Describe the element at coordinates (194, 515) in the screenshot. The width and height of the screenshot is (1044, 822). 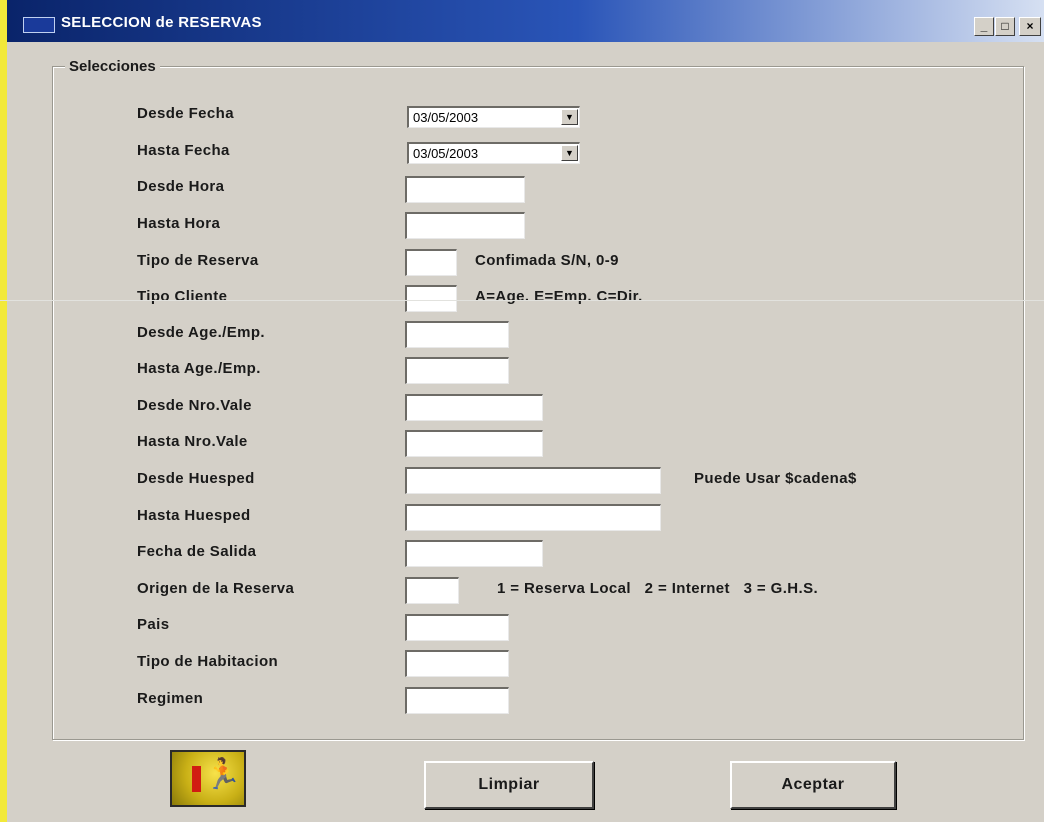
I see `hasta-huesped-label: Hasta Huesped` at that location.